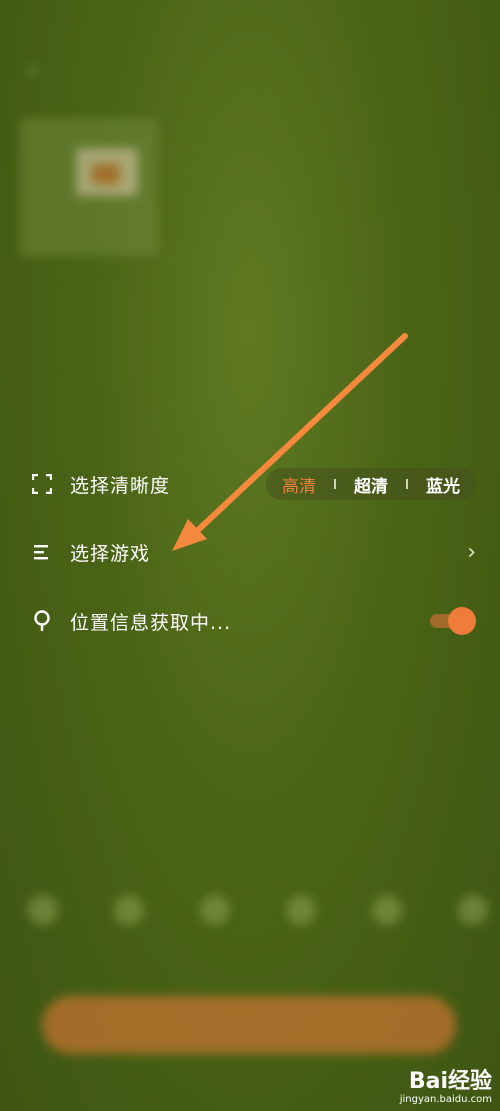 This screenshot has height=1111, width=500. I want to click on list-icon, so click(42, 552).